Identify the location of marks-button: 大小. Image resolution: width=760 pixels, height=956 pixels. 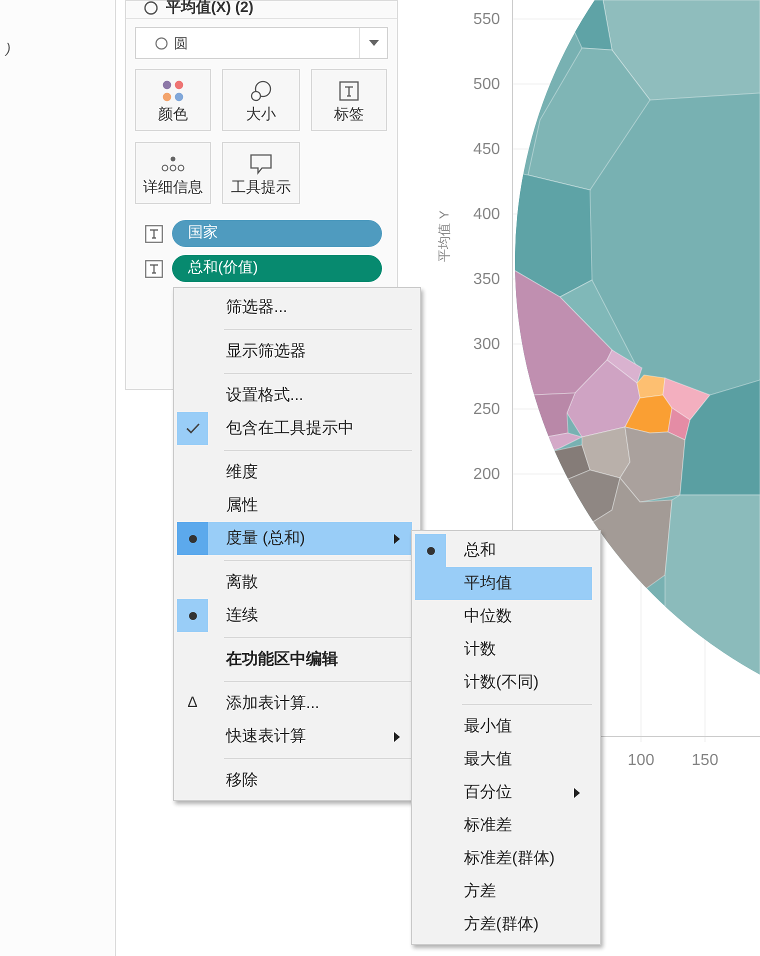
(261, 100).